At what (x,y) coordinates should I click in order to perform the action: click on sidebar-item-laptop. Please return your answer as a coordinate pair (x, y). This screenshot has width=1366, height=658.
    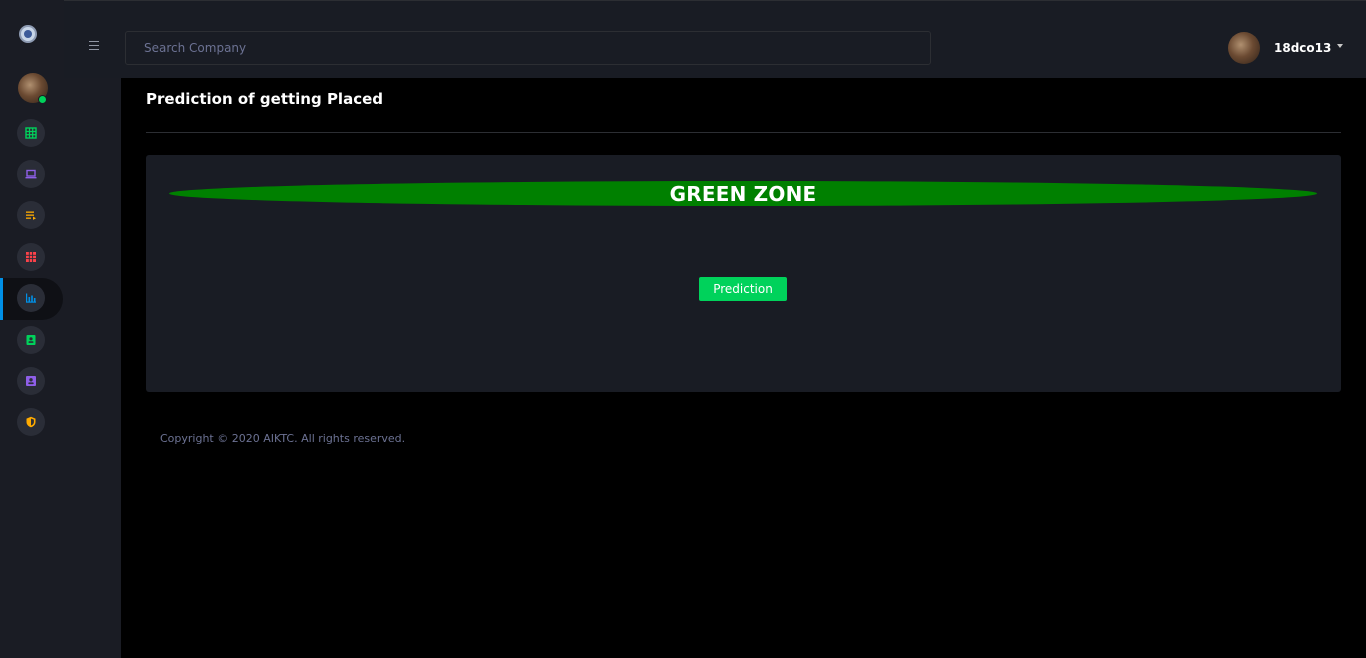
    Looking at the image, I should click on (31, 174).